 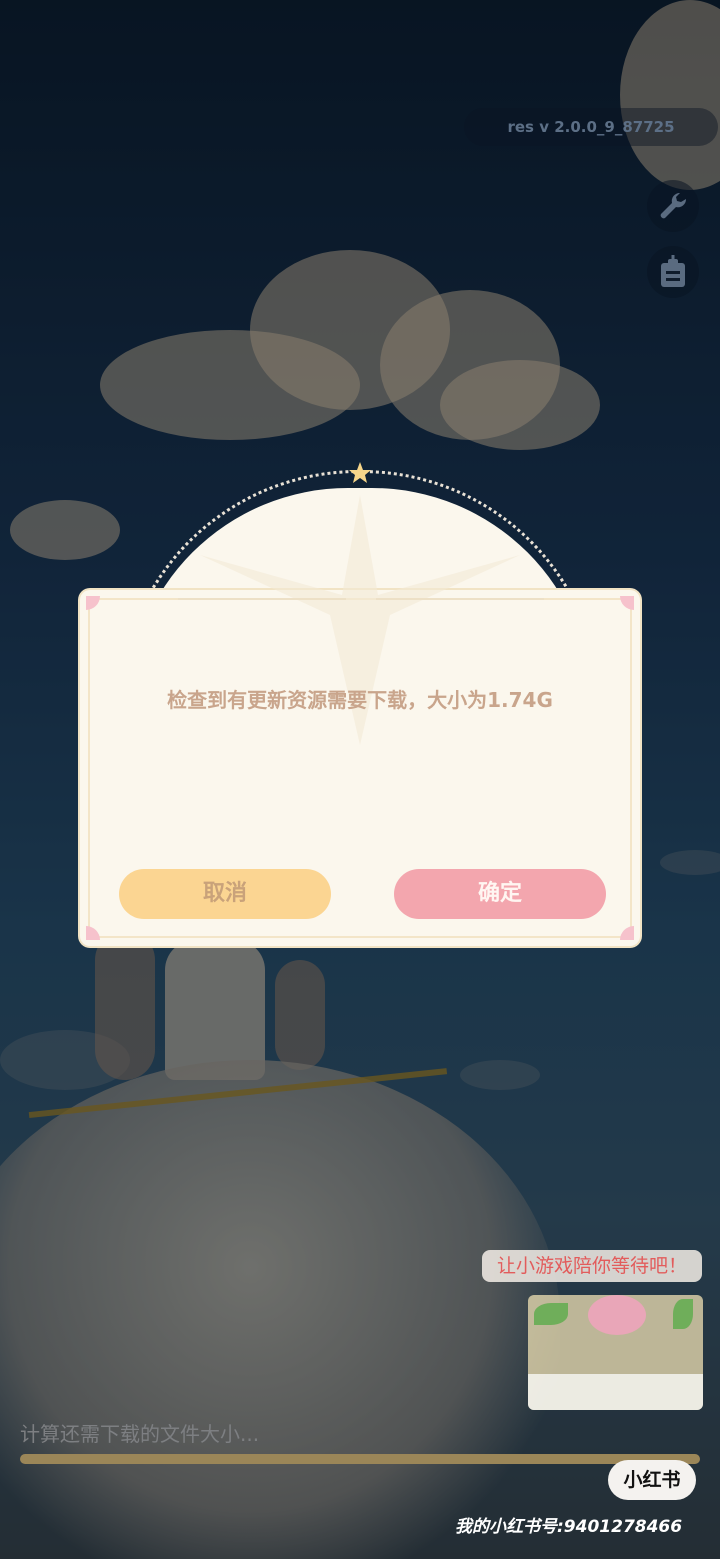 I want to click on brand-logo: 小红书, so click(x=652, y=1480).